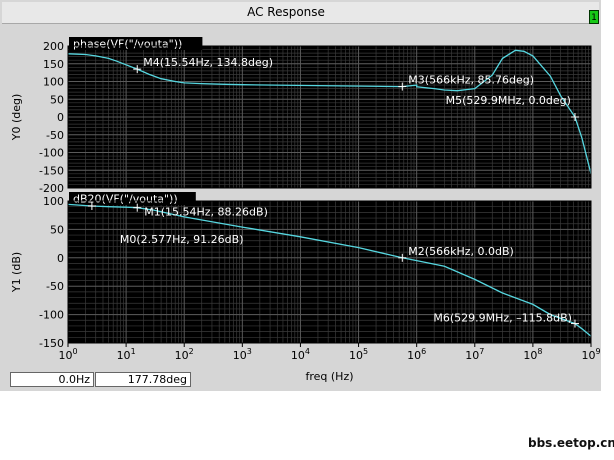  Describe the element at coordinates (571, 443) in the screenshot. I see `site-watermark: bbs.eetop.cn` at that location.